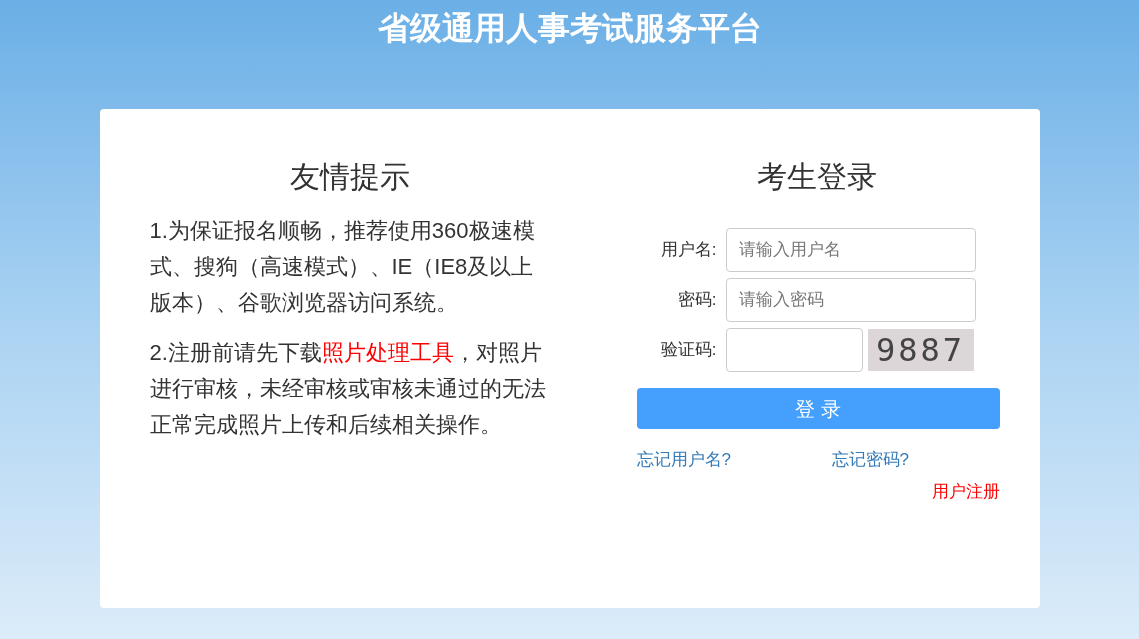 Image resolution: width=1139 pixels, height=639 pixels. Describe the element at coordinates (688, 250) in the screenshot. I see `field-label: 用户名:` at that location.